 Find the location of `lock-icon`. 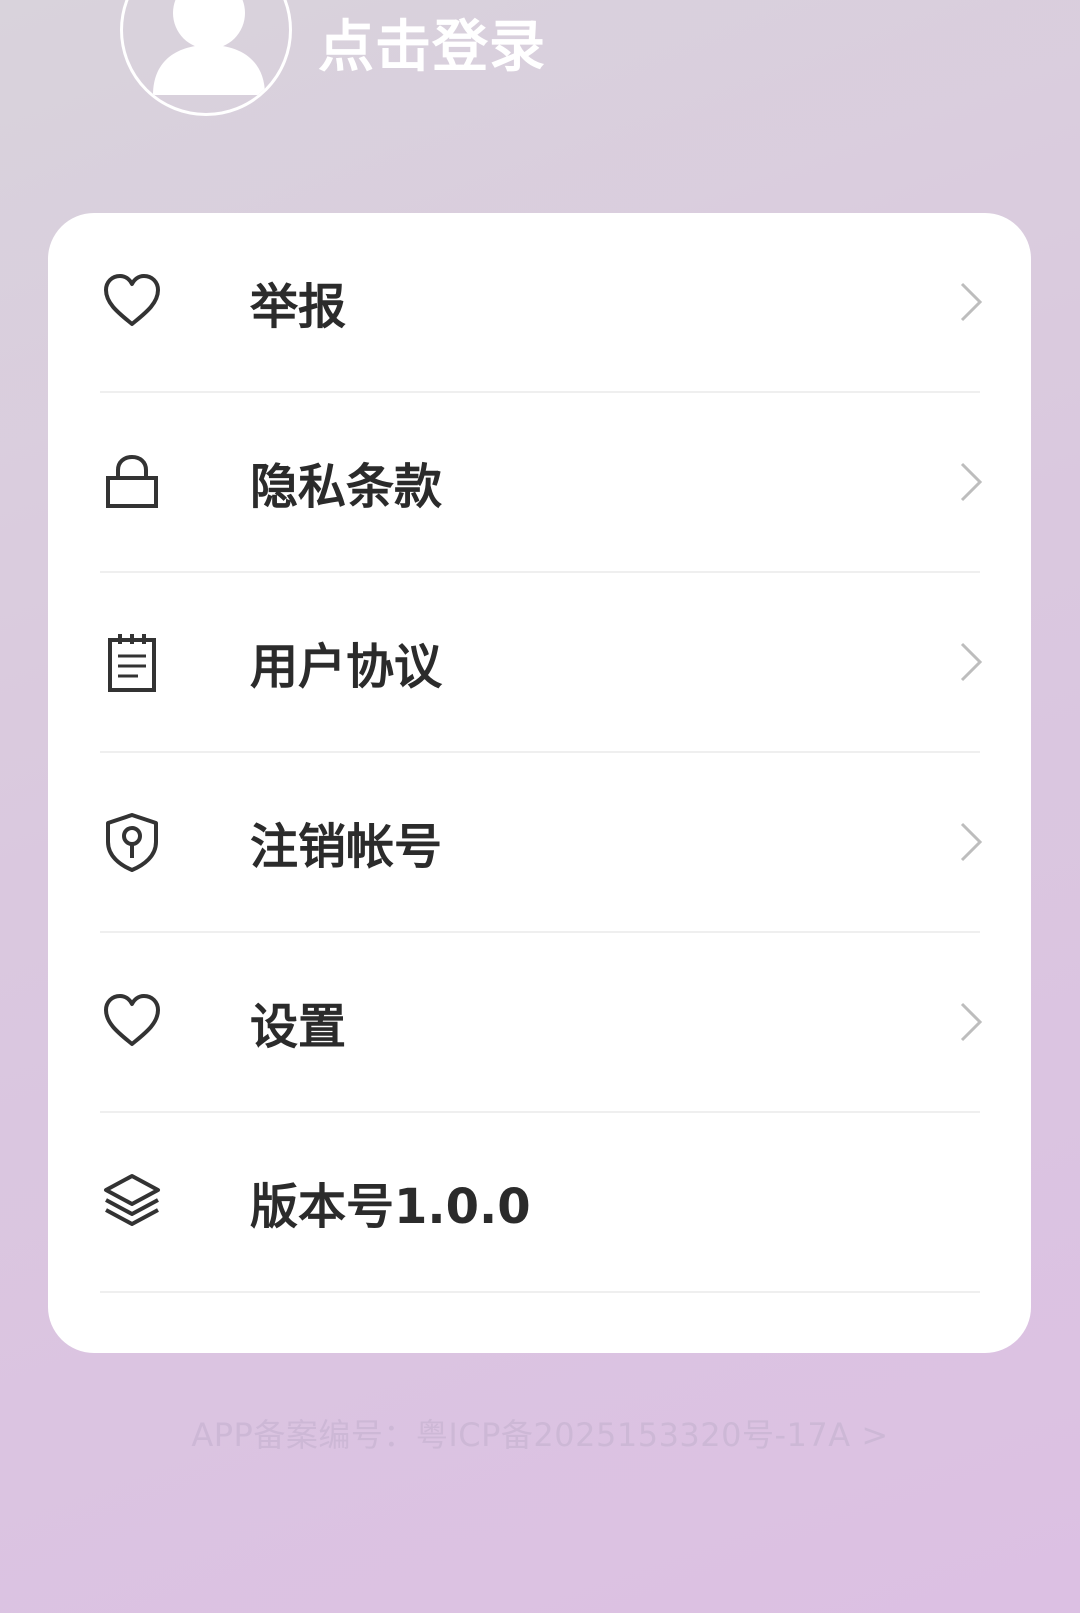

lock-icon is located at coordinates (132, 481).